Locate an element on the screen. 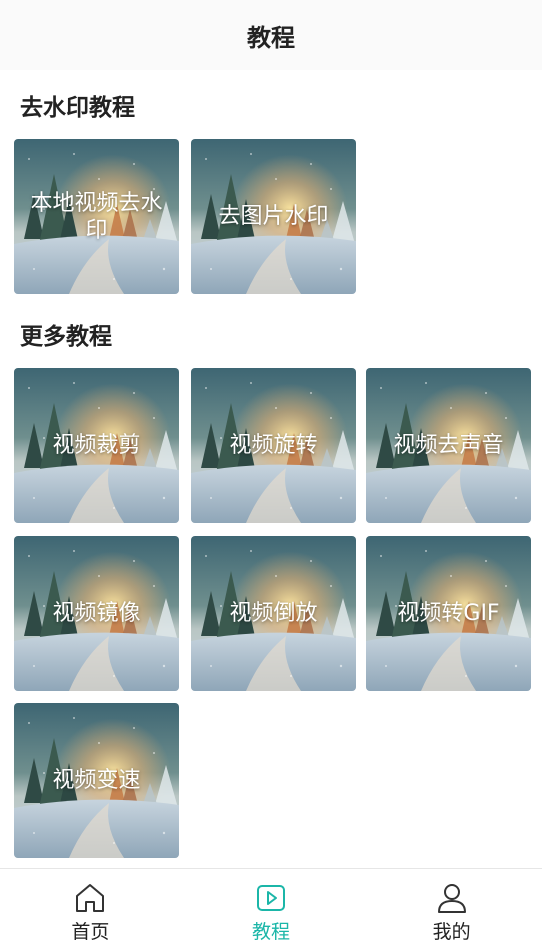 Image resolution: width=542 pixels, height=948 pixels. tutorial-card-video-to-gif: 视频转GIF is located at coordinates (448, 613).